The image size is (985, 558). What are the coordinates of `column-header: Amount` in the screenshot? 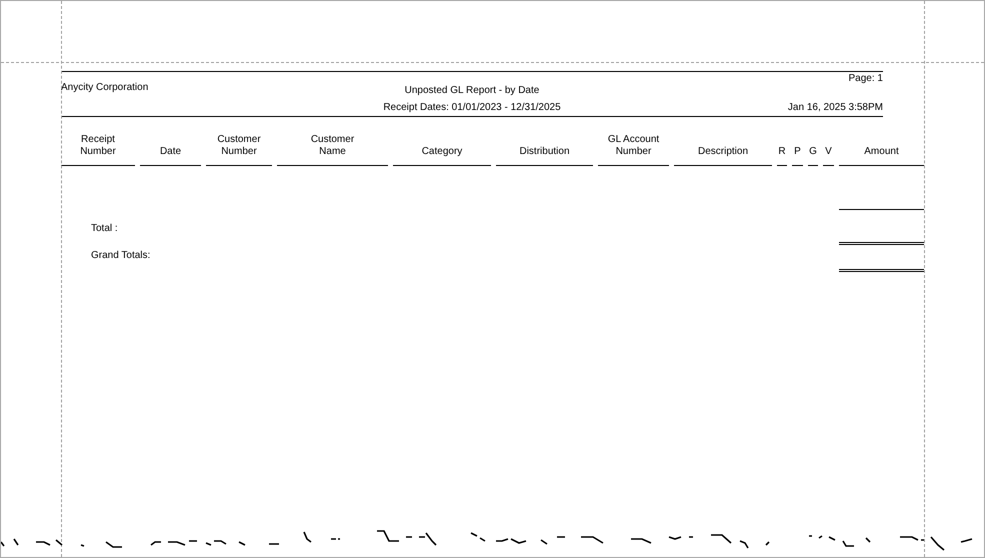 It's located at (881, 156).